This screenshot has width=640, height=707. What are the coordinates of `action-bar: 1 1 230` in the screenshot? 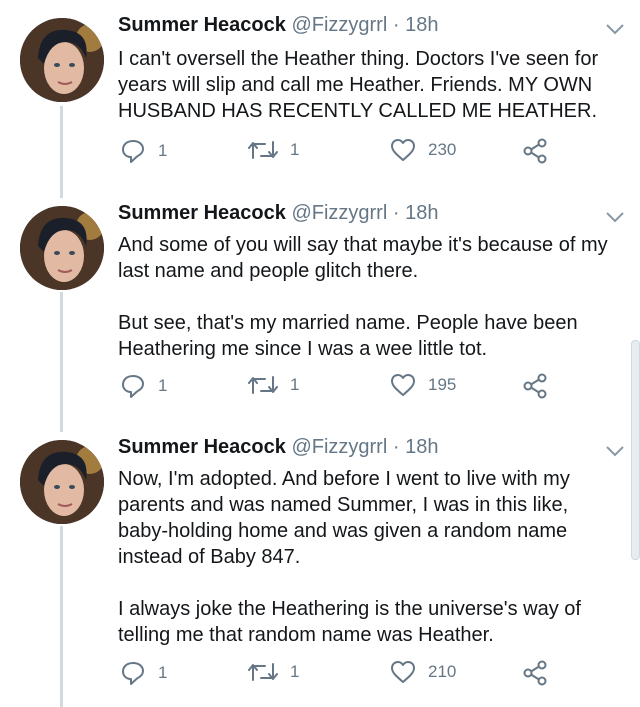 It's located at (348, 153).